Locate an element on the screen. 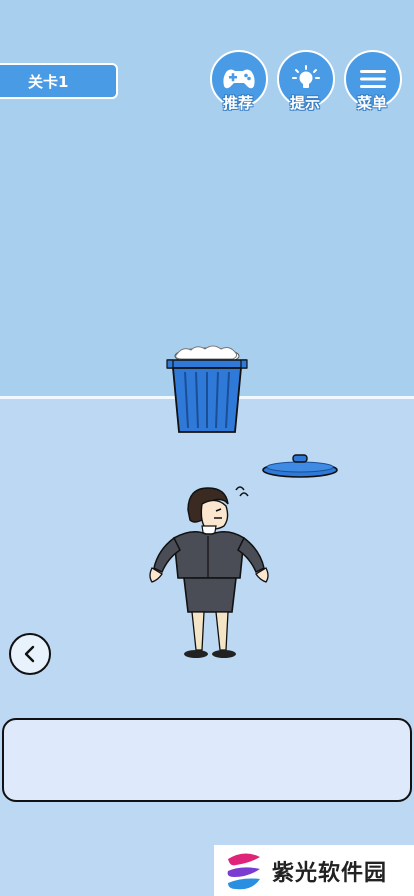 This screenshot has height=896, width=414. hint-label: 提示 is located at coordinates (304, 103).